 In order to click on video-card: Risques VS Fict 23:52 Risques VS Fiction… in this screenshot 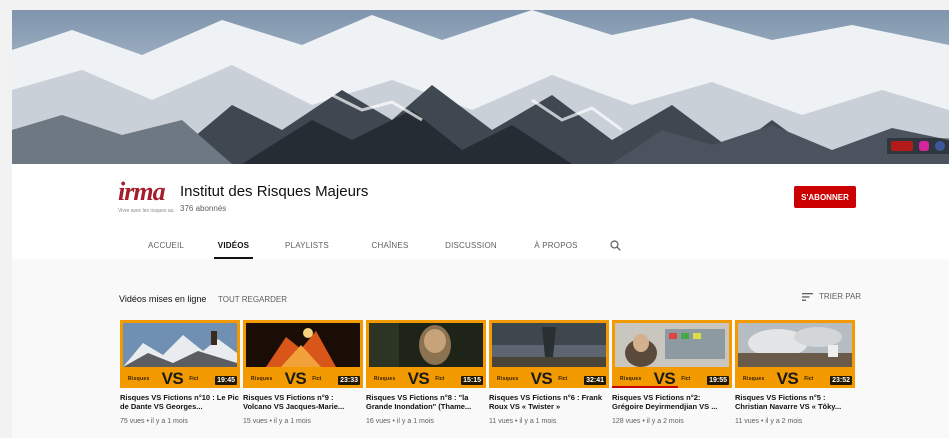, I will do `click(795, 372)`.